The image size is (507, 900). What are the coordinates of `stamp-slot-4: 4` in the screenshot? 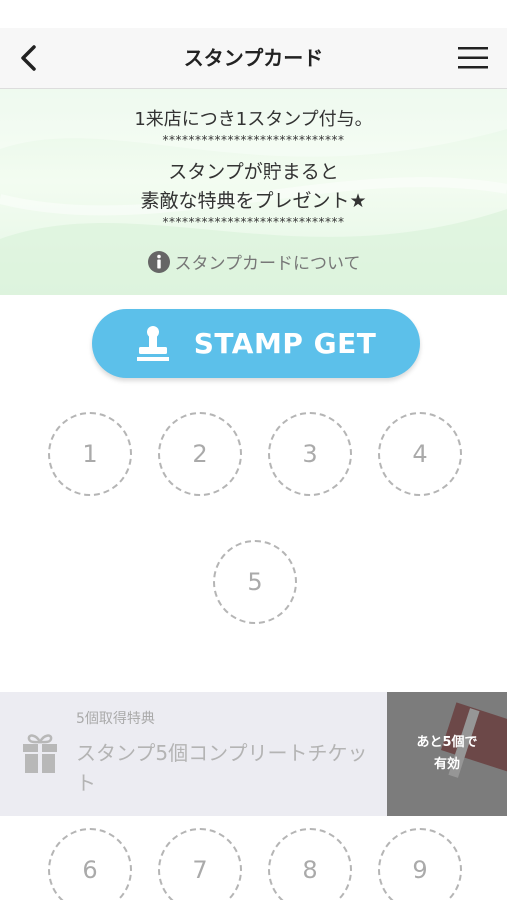 It's located at (420, 454).